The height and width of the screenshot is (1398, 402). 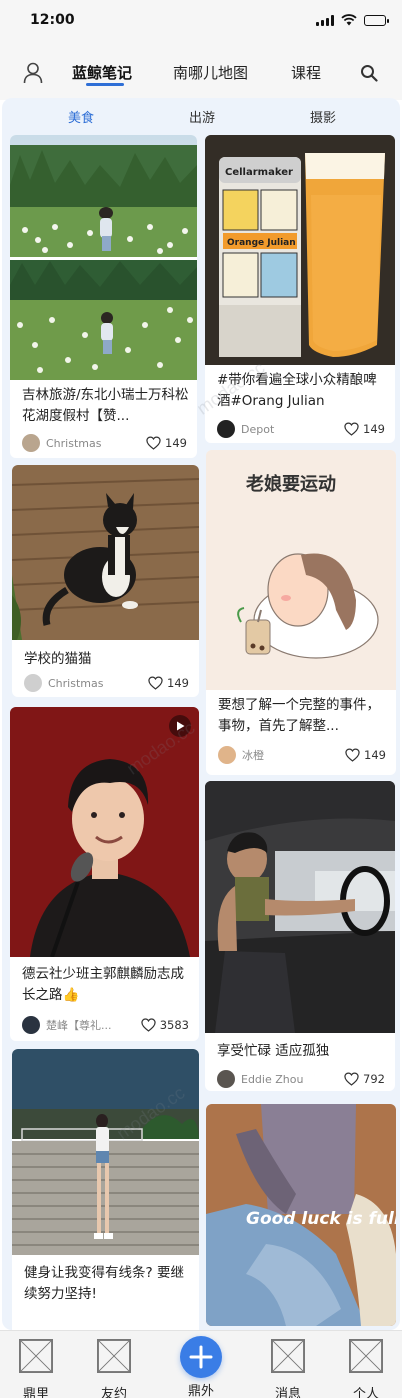 What do you see at coordinates (105, 84) in the screenshot?
I see `active-tab-indicator` at bounding box center [105, 84].